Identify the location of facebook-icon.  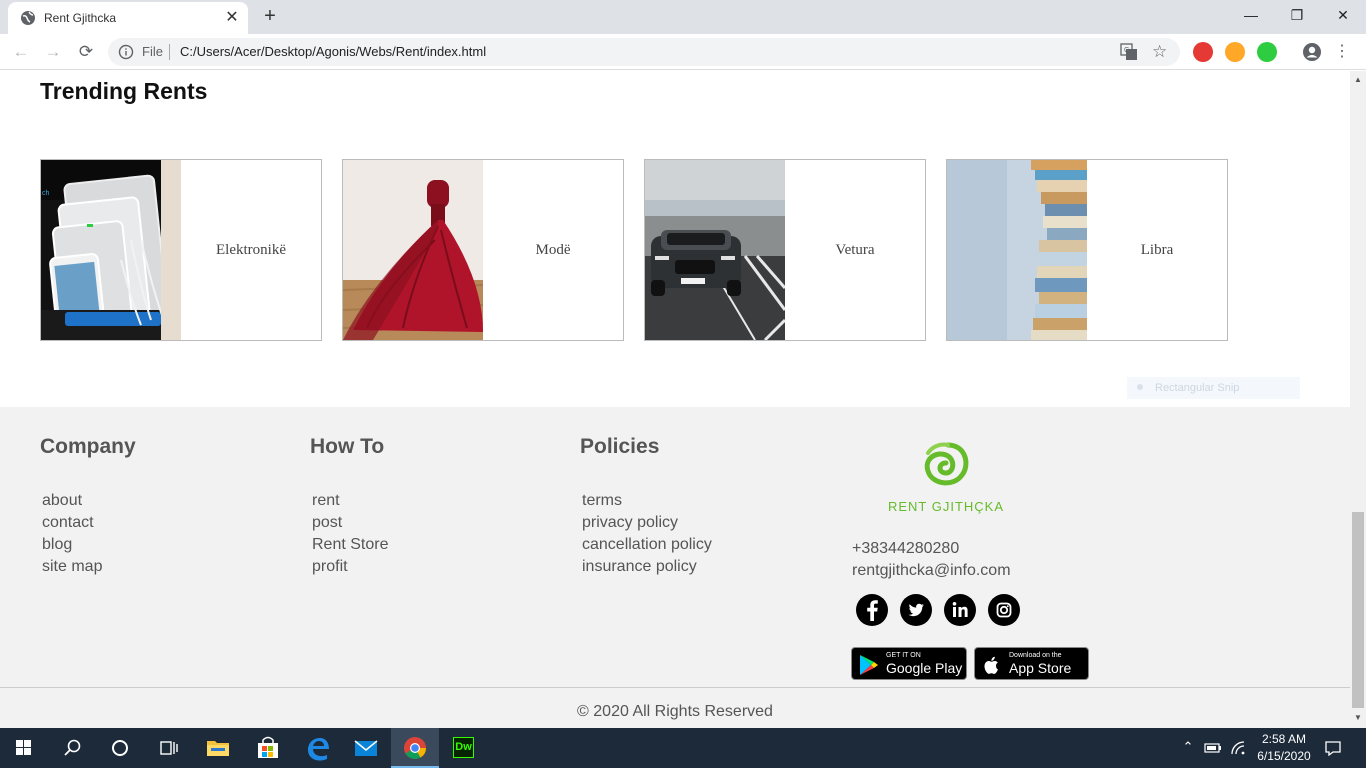
(872, 610).